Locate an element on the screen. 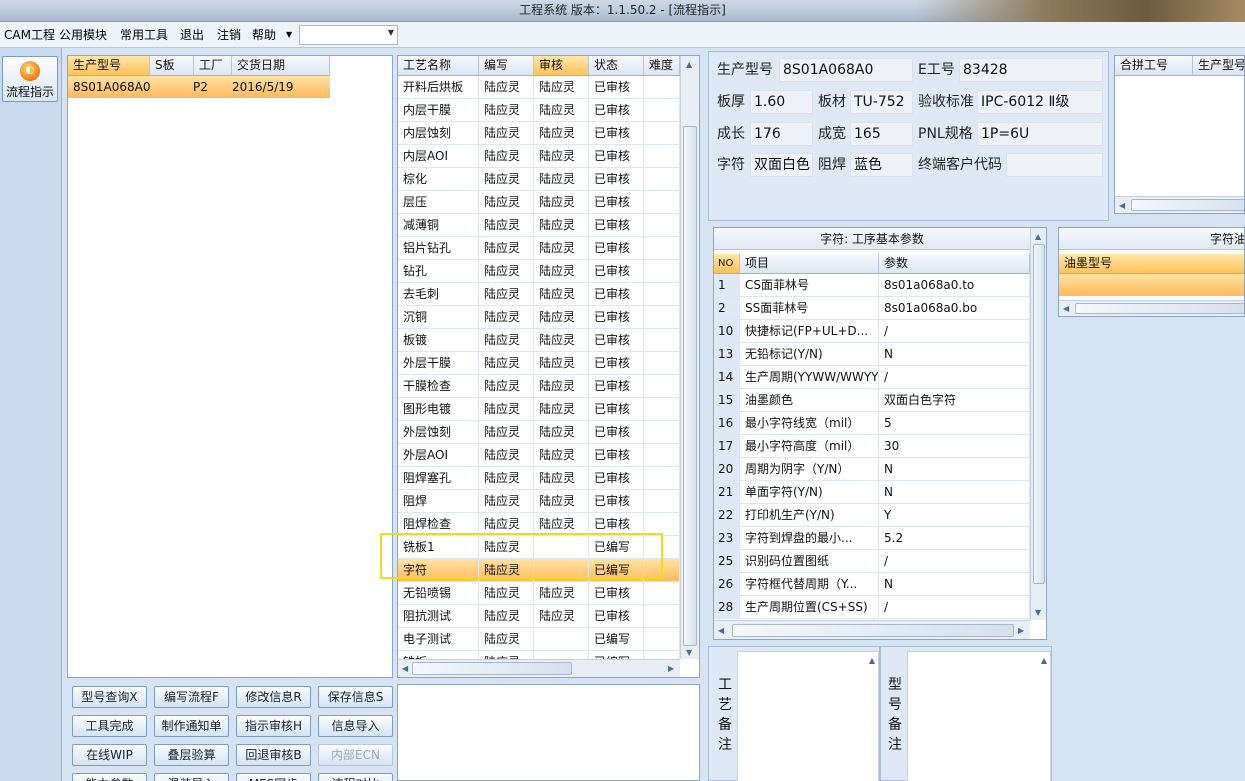 This screenshot has width=1245, height=781. table-row: 阻焊塞孔 陆应灵 陆应灵 已审核 is located at coordinates (539, 478).